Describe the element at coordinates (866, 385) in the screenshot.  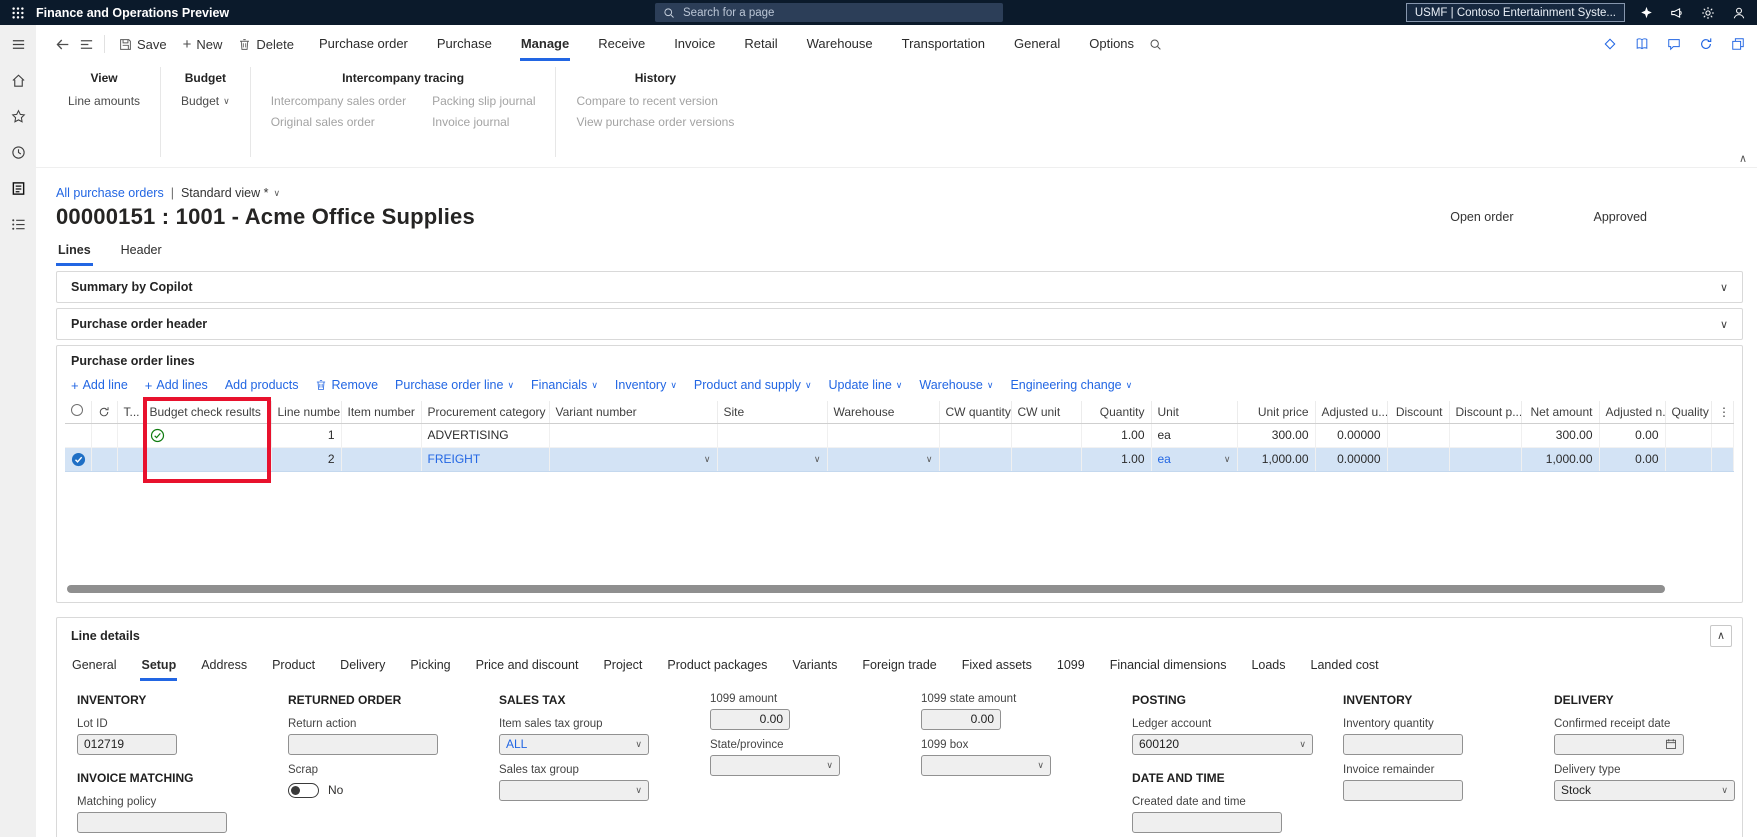
I see `update-line-menu: Update line ∨` at that location.